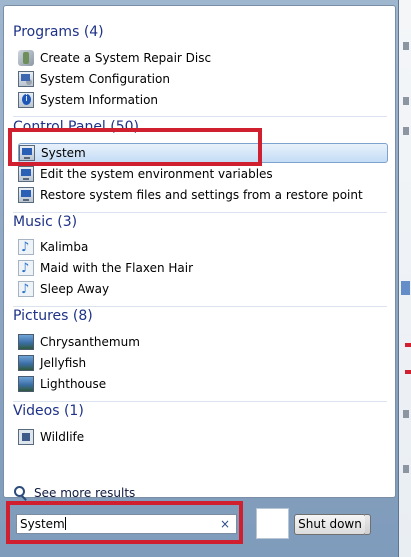 This screenshot has height=557, width=411. I want to click on result-label: Create a System Repair Disc, so click(126, 58).